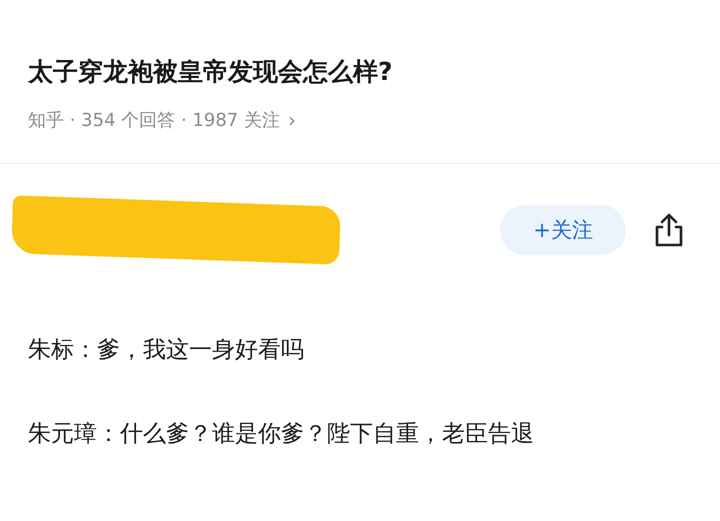  What do you see at coordinates (281, 434) in the screenshot?
I see `answer-paragraph: 朱元璋：什么爹？谁是你爹？陛下自重，老臣告退` at bounding box center [281, 434].